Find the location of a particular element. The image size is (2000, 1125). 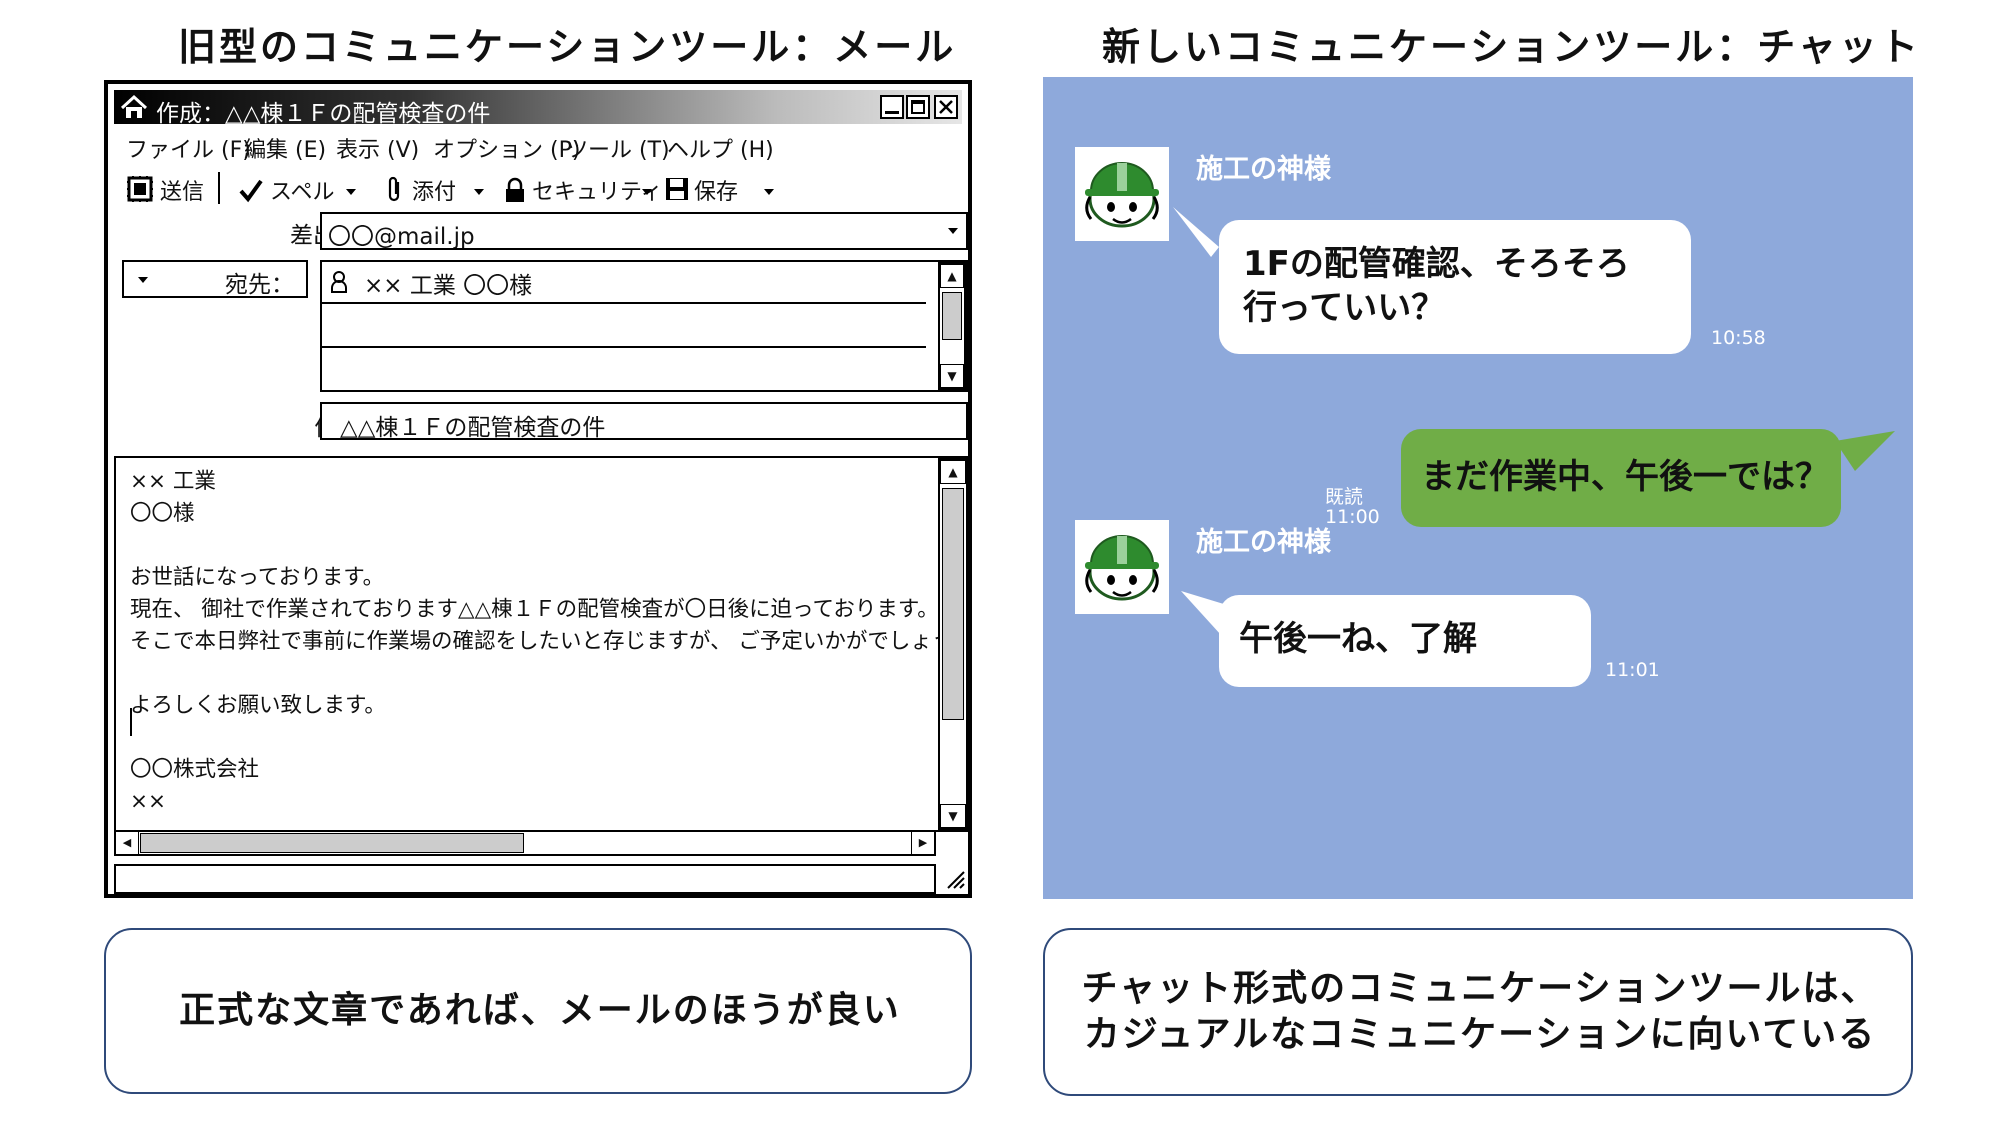

maximize-icon is located at coordinates (918, 107).